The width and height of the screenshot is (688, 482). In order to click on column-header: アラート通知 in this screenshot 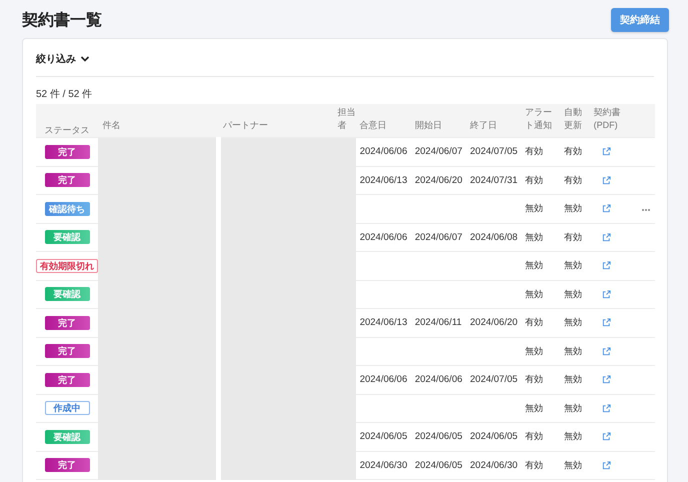, I will do `click(538, 118)`.